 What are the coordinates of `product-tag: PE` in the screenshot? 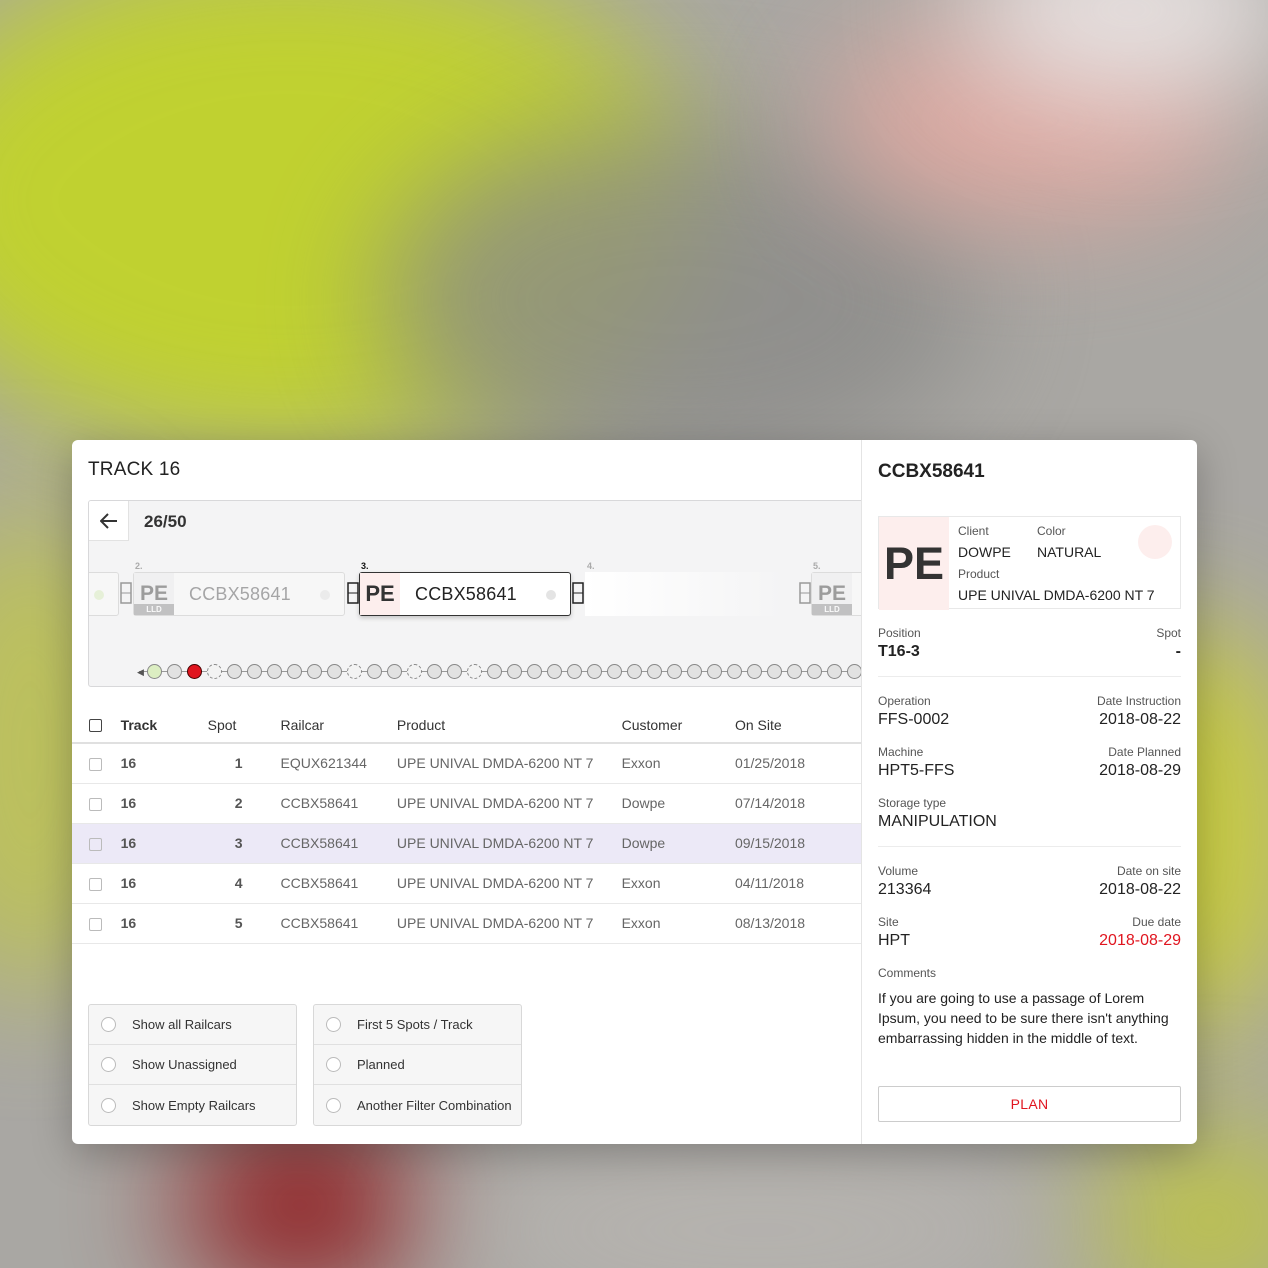 It's located at (380, 594).